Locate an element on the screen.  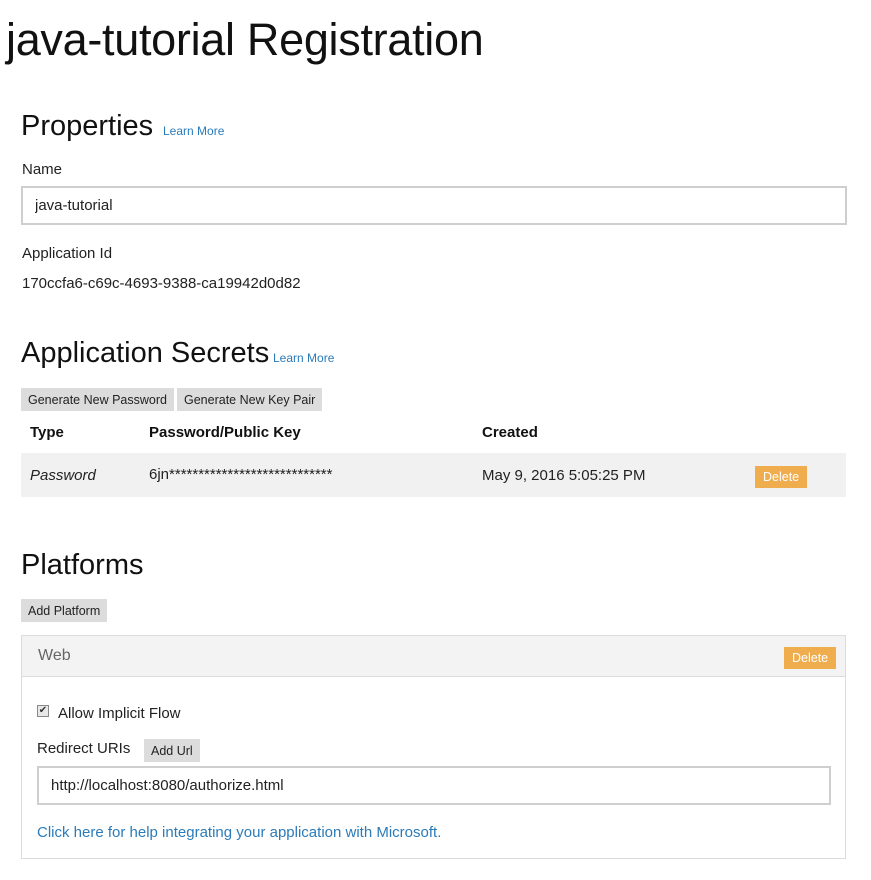
application-secrets-heading: Application Secrets is located at coordinates (145, 353).